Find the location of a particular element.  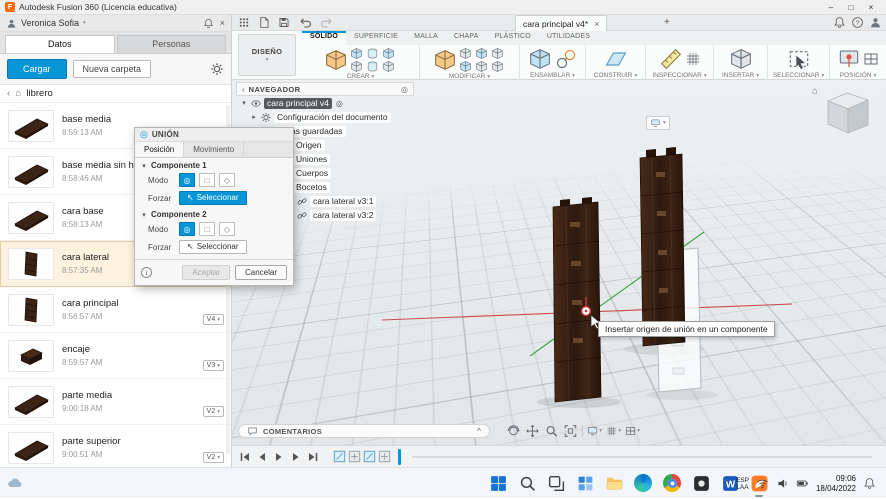

accept-button: Aceptar is located at coordinates (206, 272).